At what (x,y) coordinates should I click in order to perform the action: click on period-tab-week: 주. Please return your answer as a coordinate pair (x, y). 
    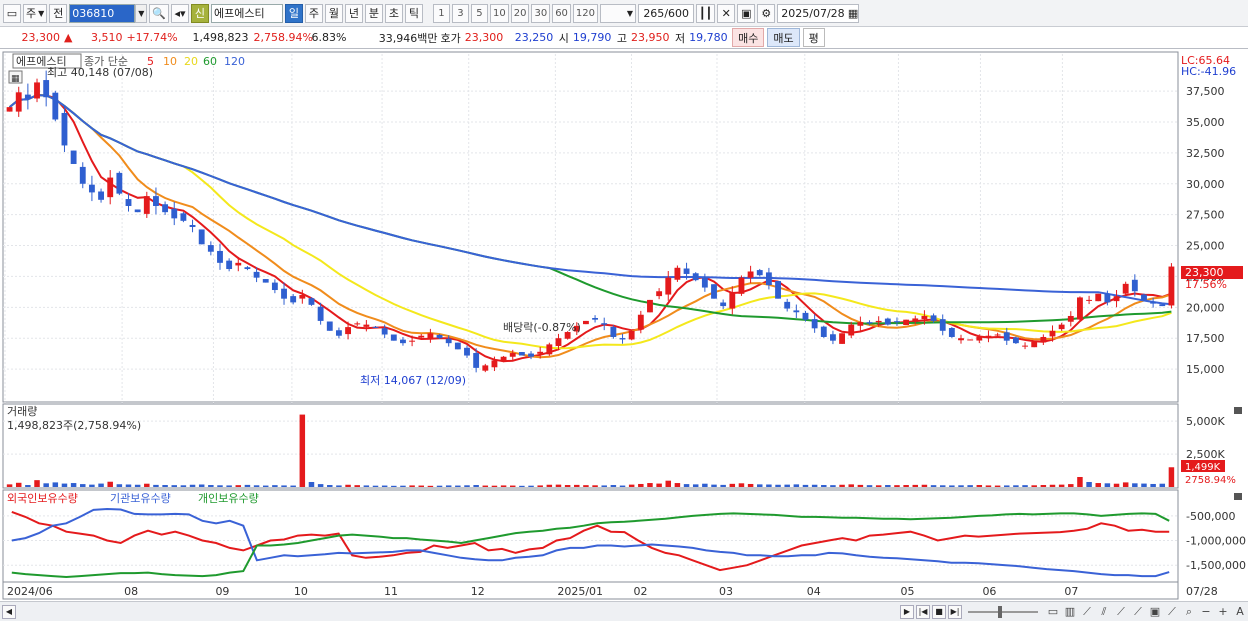
    Looking at the image, I should click on (313, 13).